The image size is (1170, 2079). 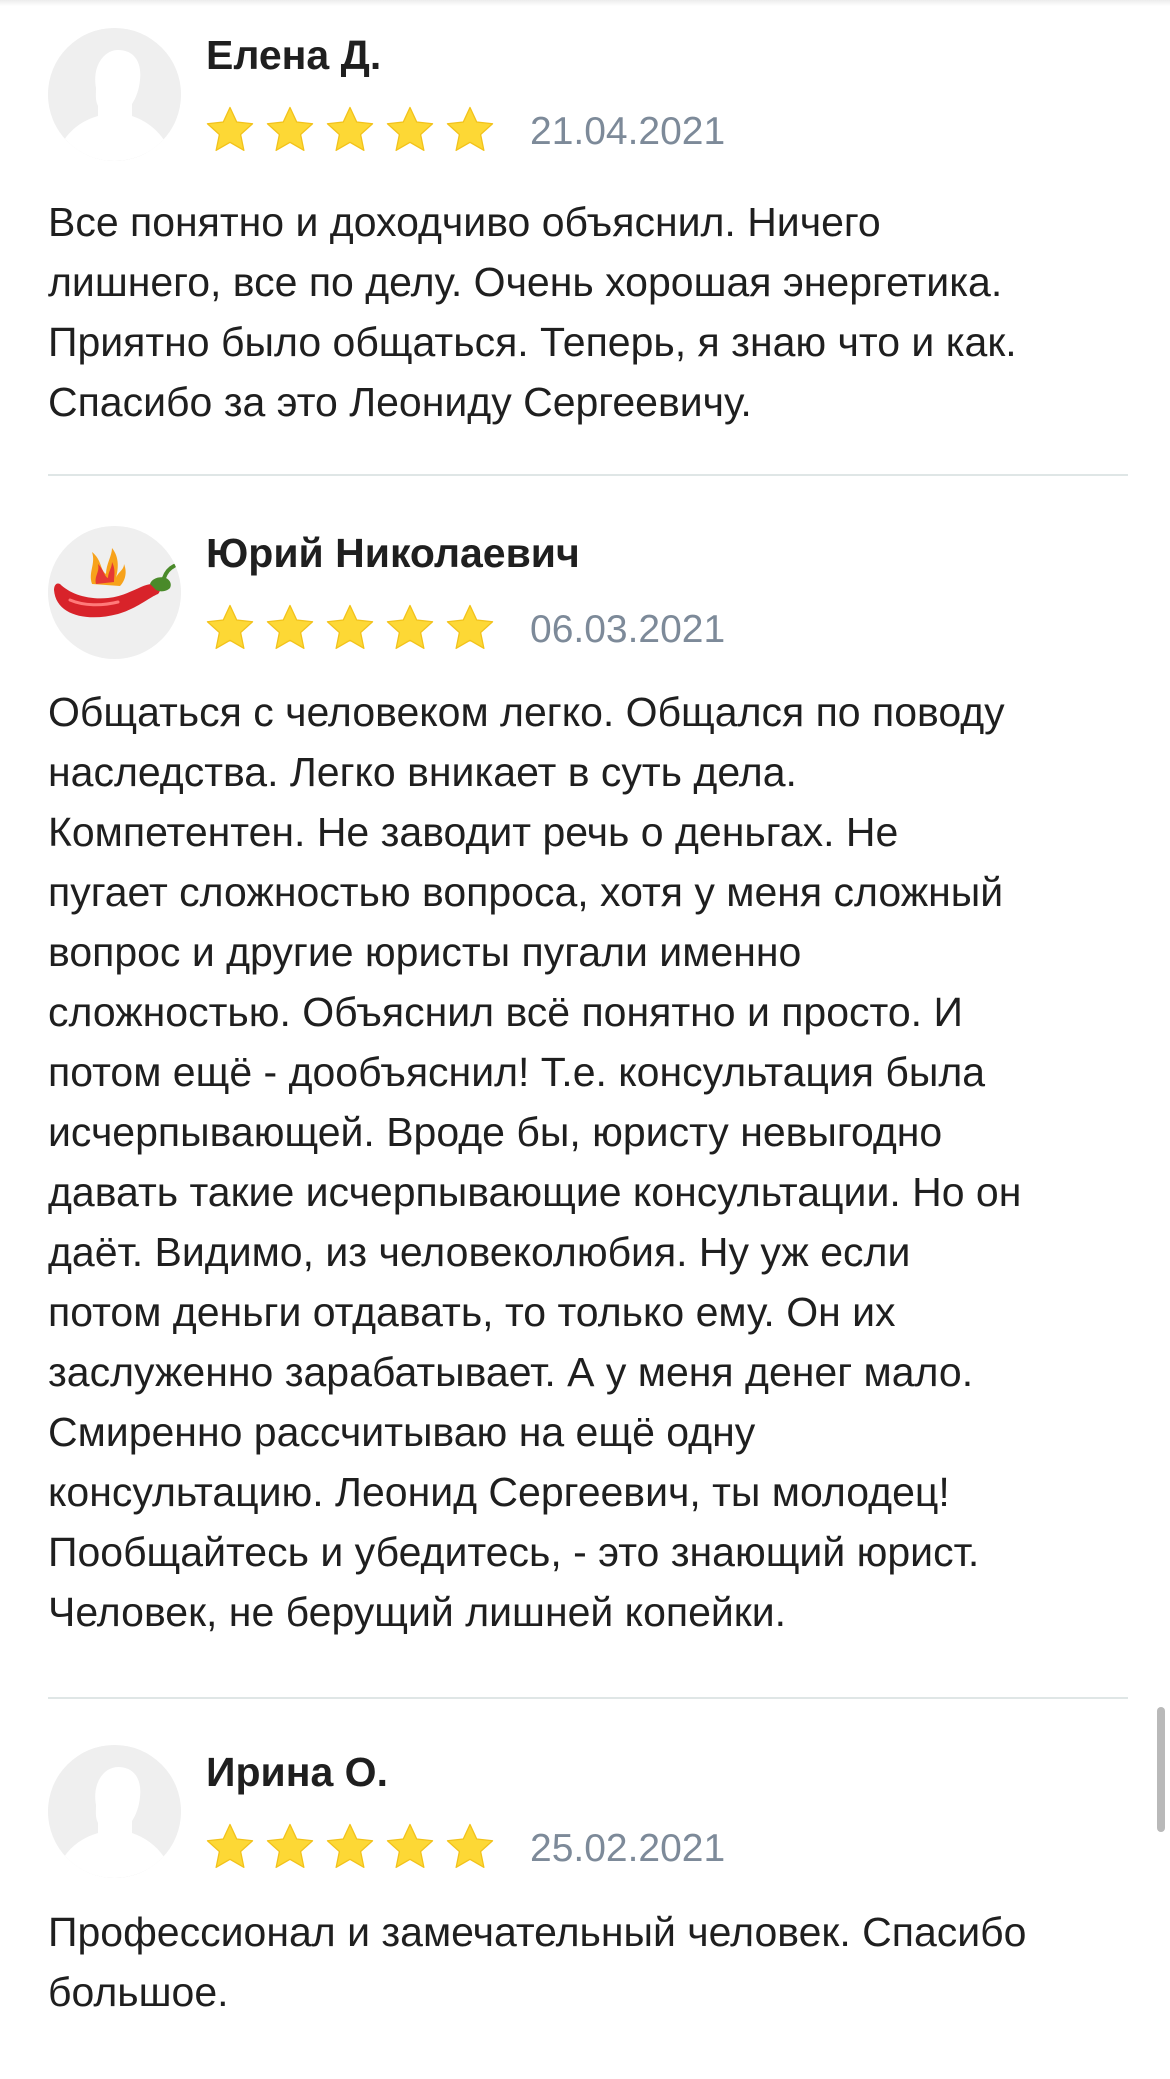 What do you see at coordinates (393, 553) in the screenshot?
I see `review-author: Юрий Николаевич` at bounding box center [393, 553].